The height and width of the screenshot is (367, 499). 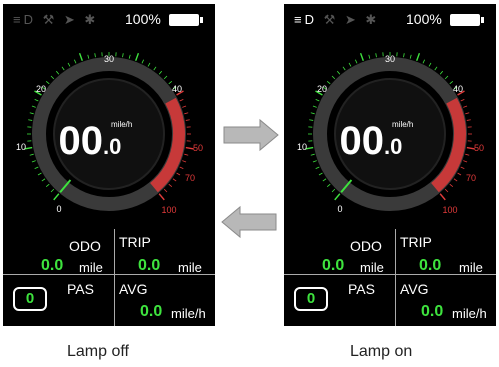 I want to click on speed-decimal: .0, so click(x=112, y=146).